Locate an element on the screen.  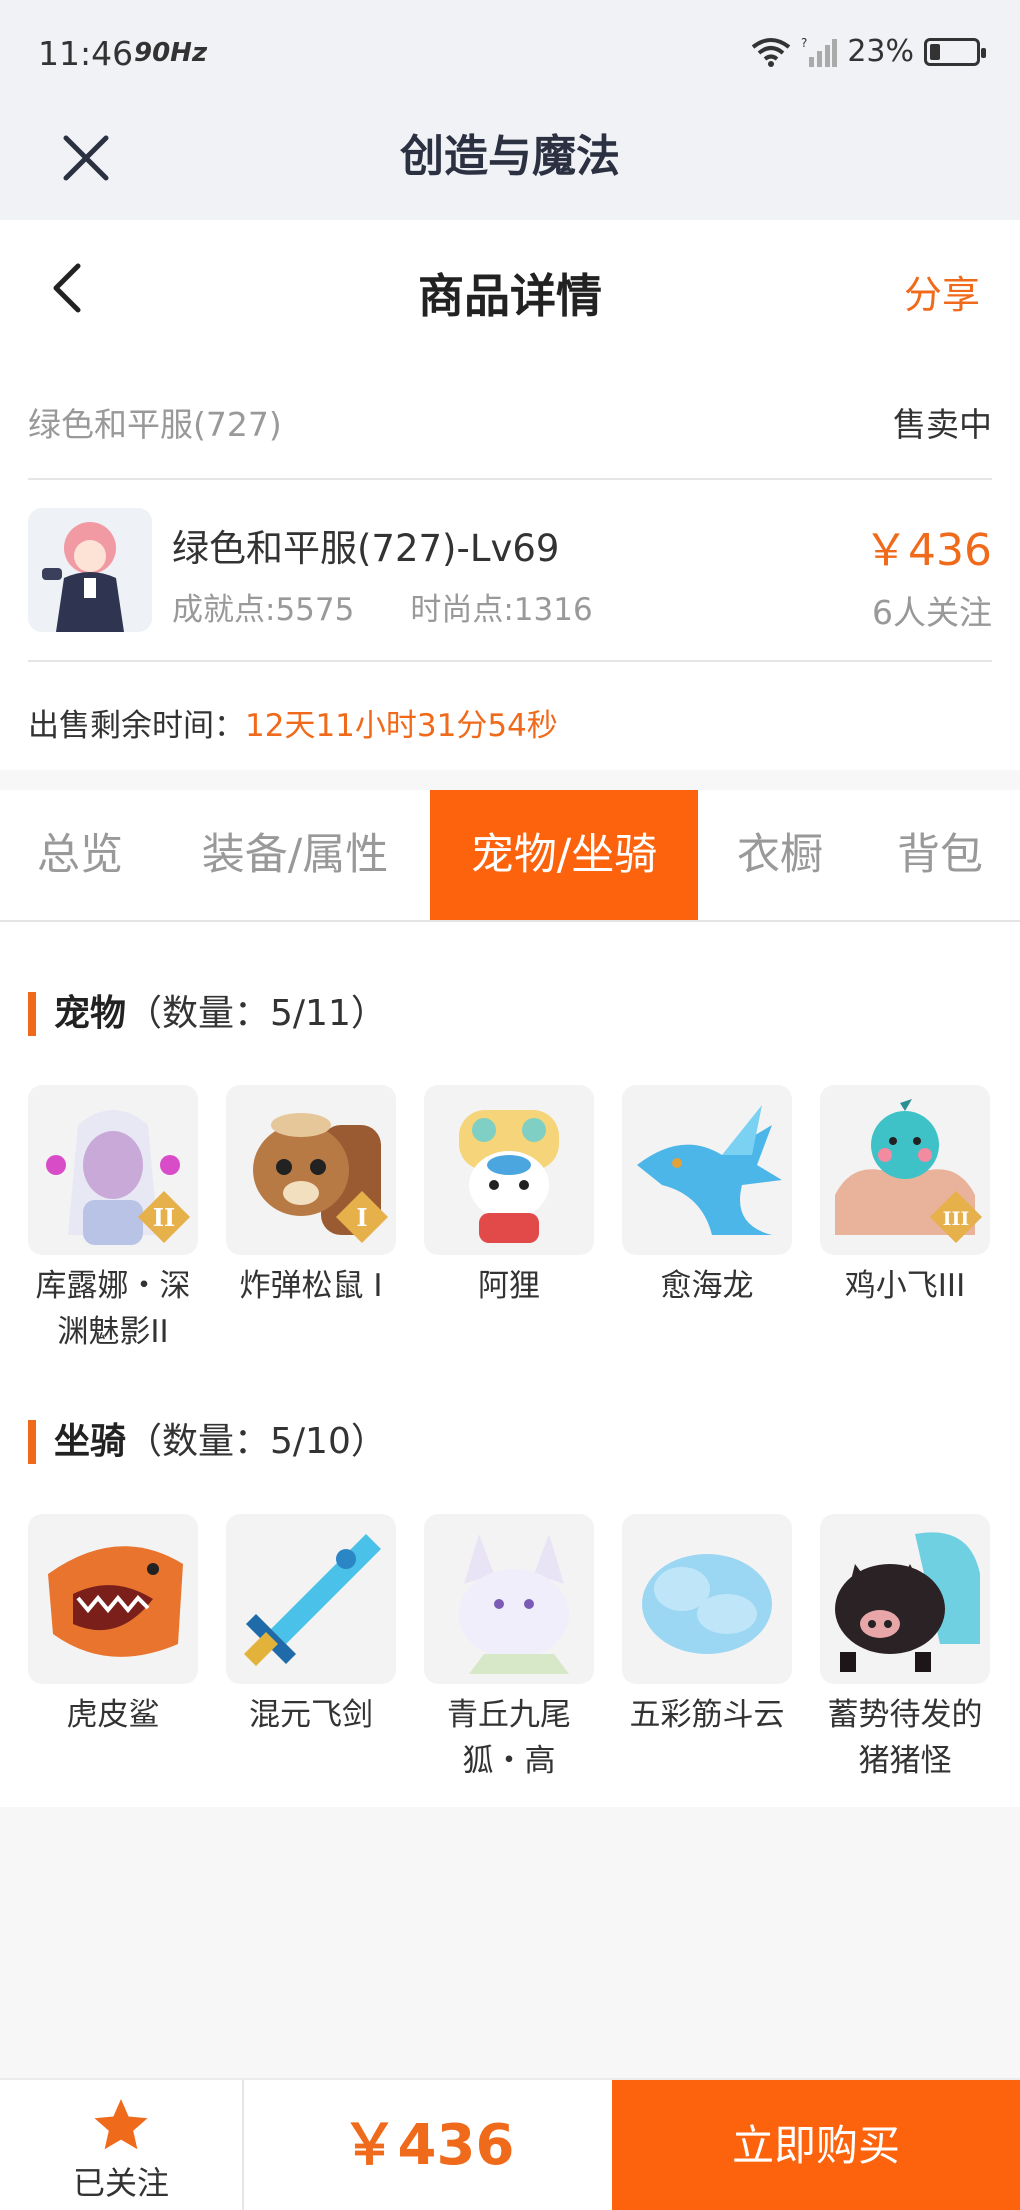
mount-card: 五彩筋斗云 is located at coordinates (707, 1649).